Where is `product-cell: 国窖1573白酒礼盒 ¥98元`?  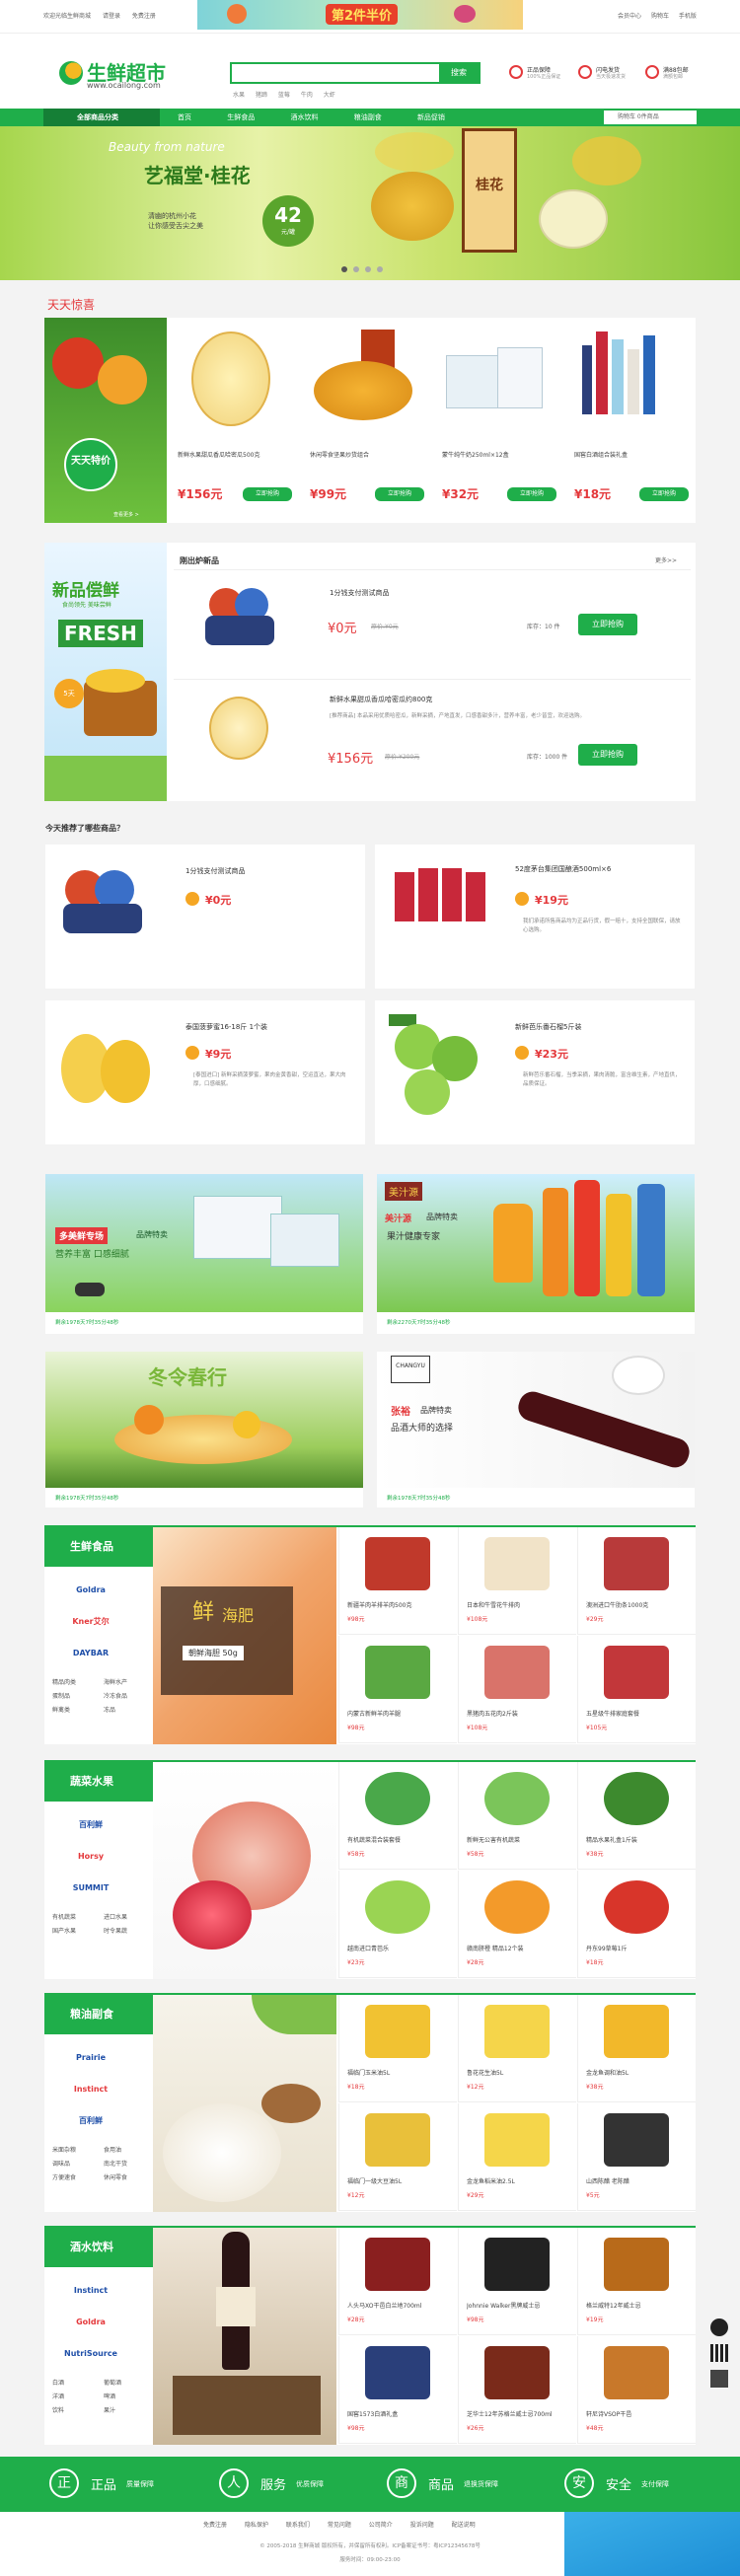
product-cell: 国窖1573白酒礼盒 ¥98元 is located at coordinates (398, 2390).